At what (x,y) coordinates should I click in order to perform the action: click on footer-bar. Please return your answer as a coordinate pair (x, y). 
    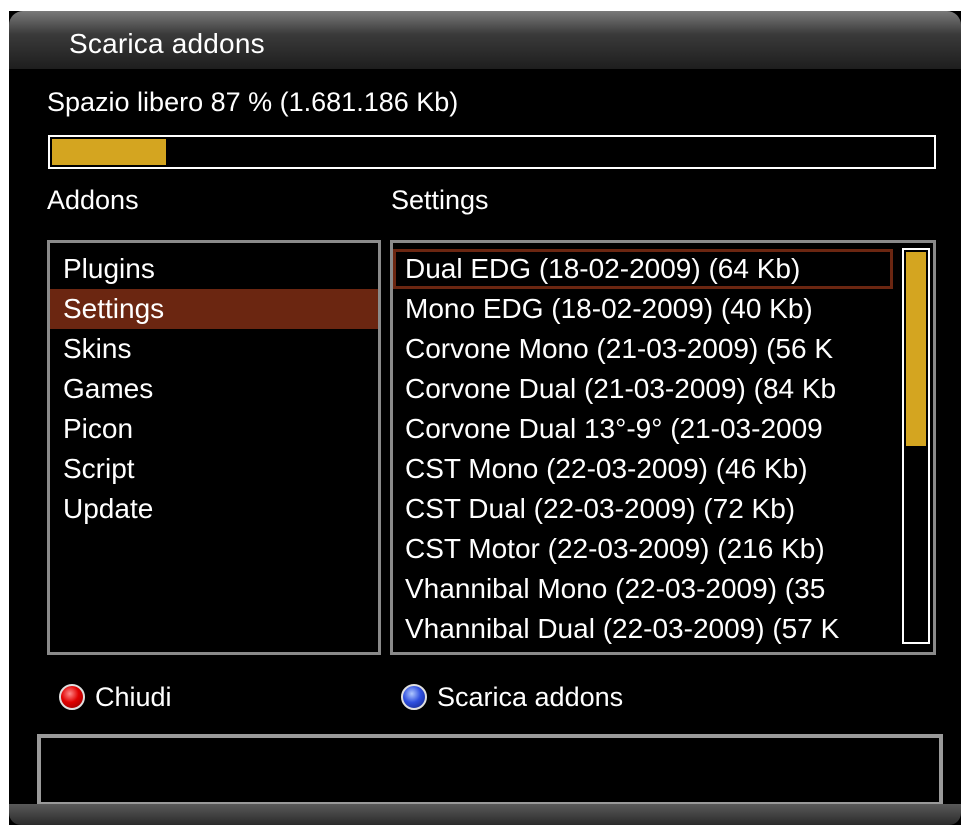
    Looking at the image, I should click on (485, 814).